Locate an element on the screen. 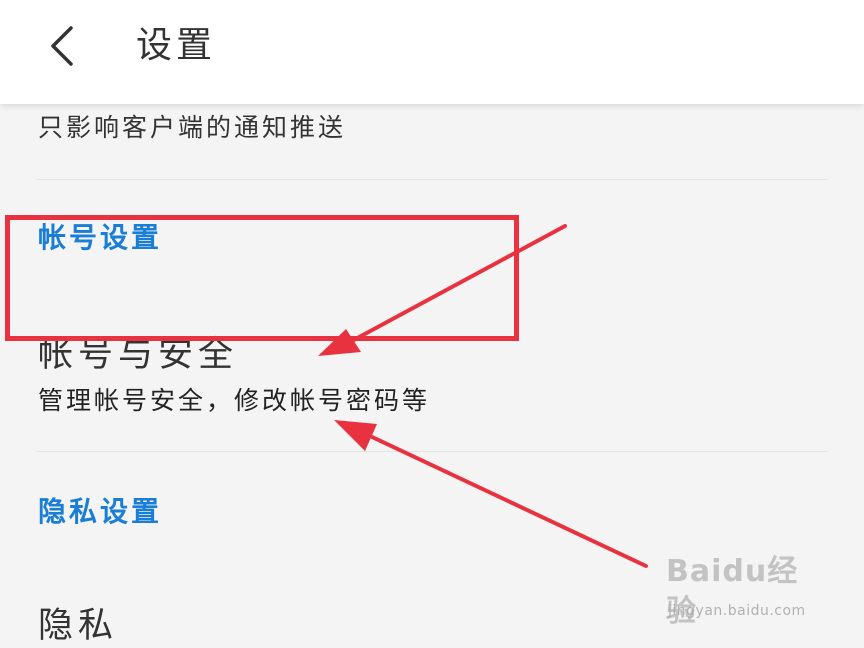  watermark-url: jingyan.baidu.com is located at coordinates (737, 611).